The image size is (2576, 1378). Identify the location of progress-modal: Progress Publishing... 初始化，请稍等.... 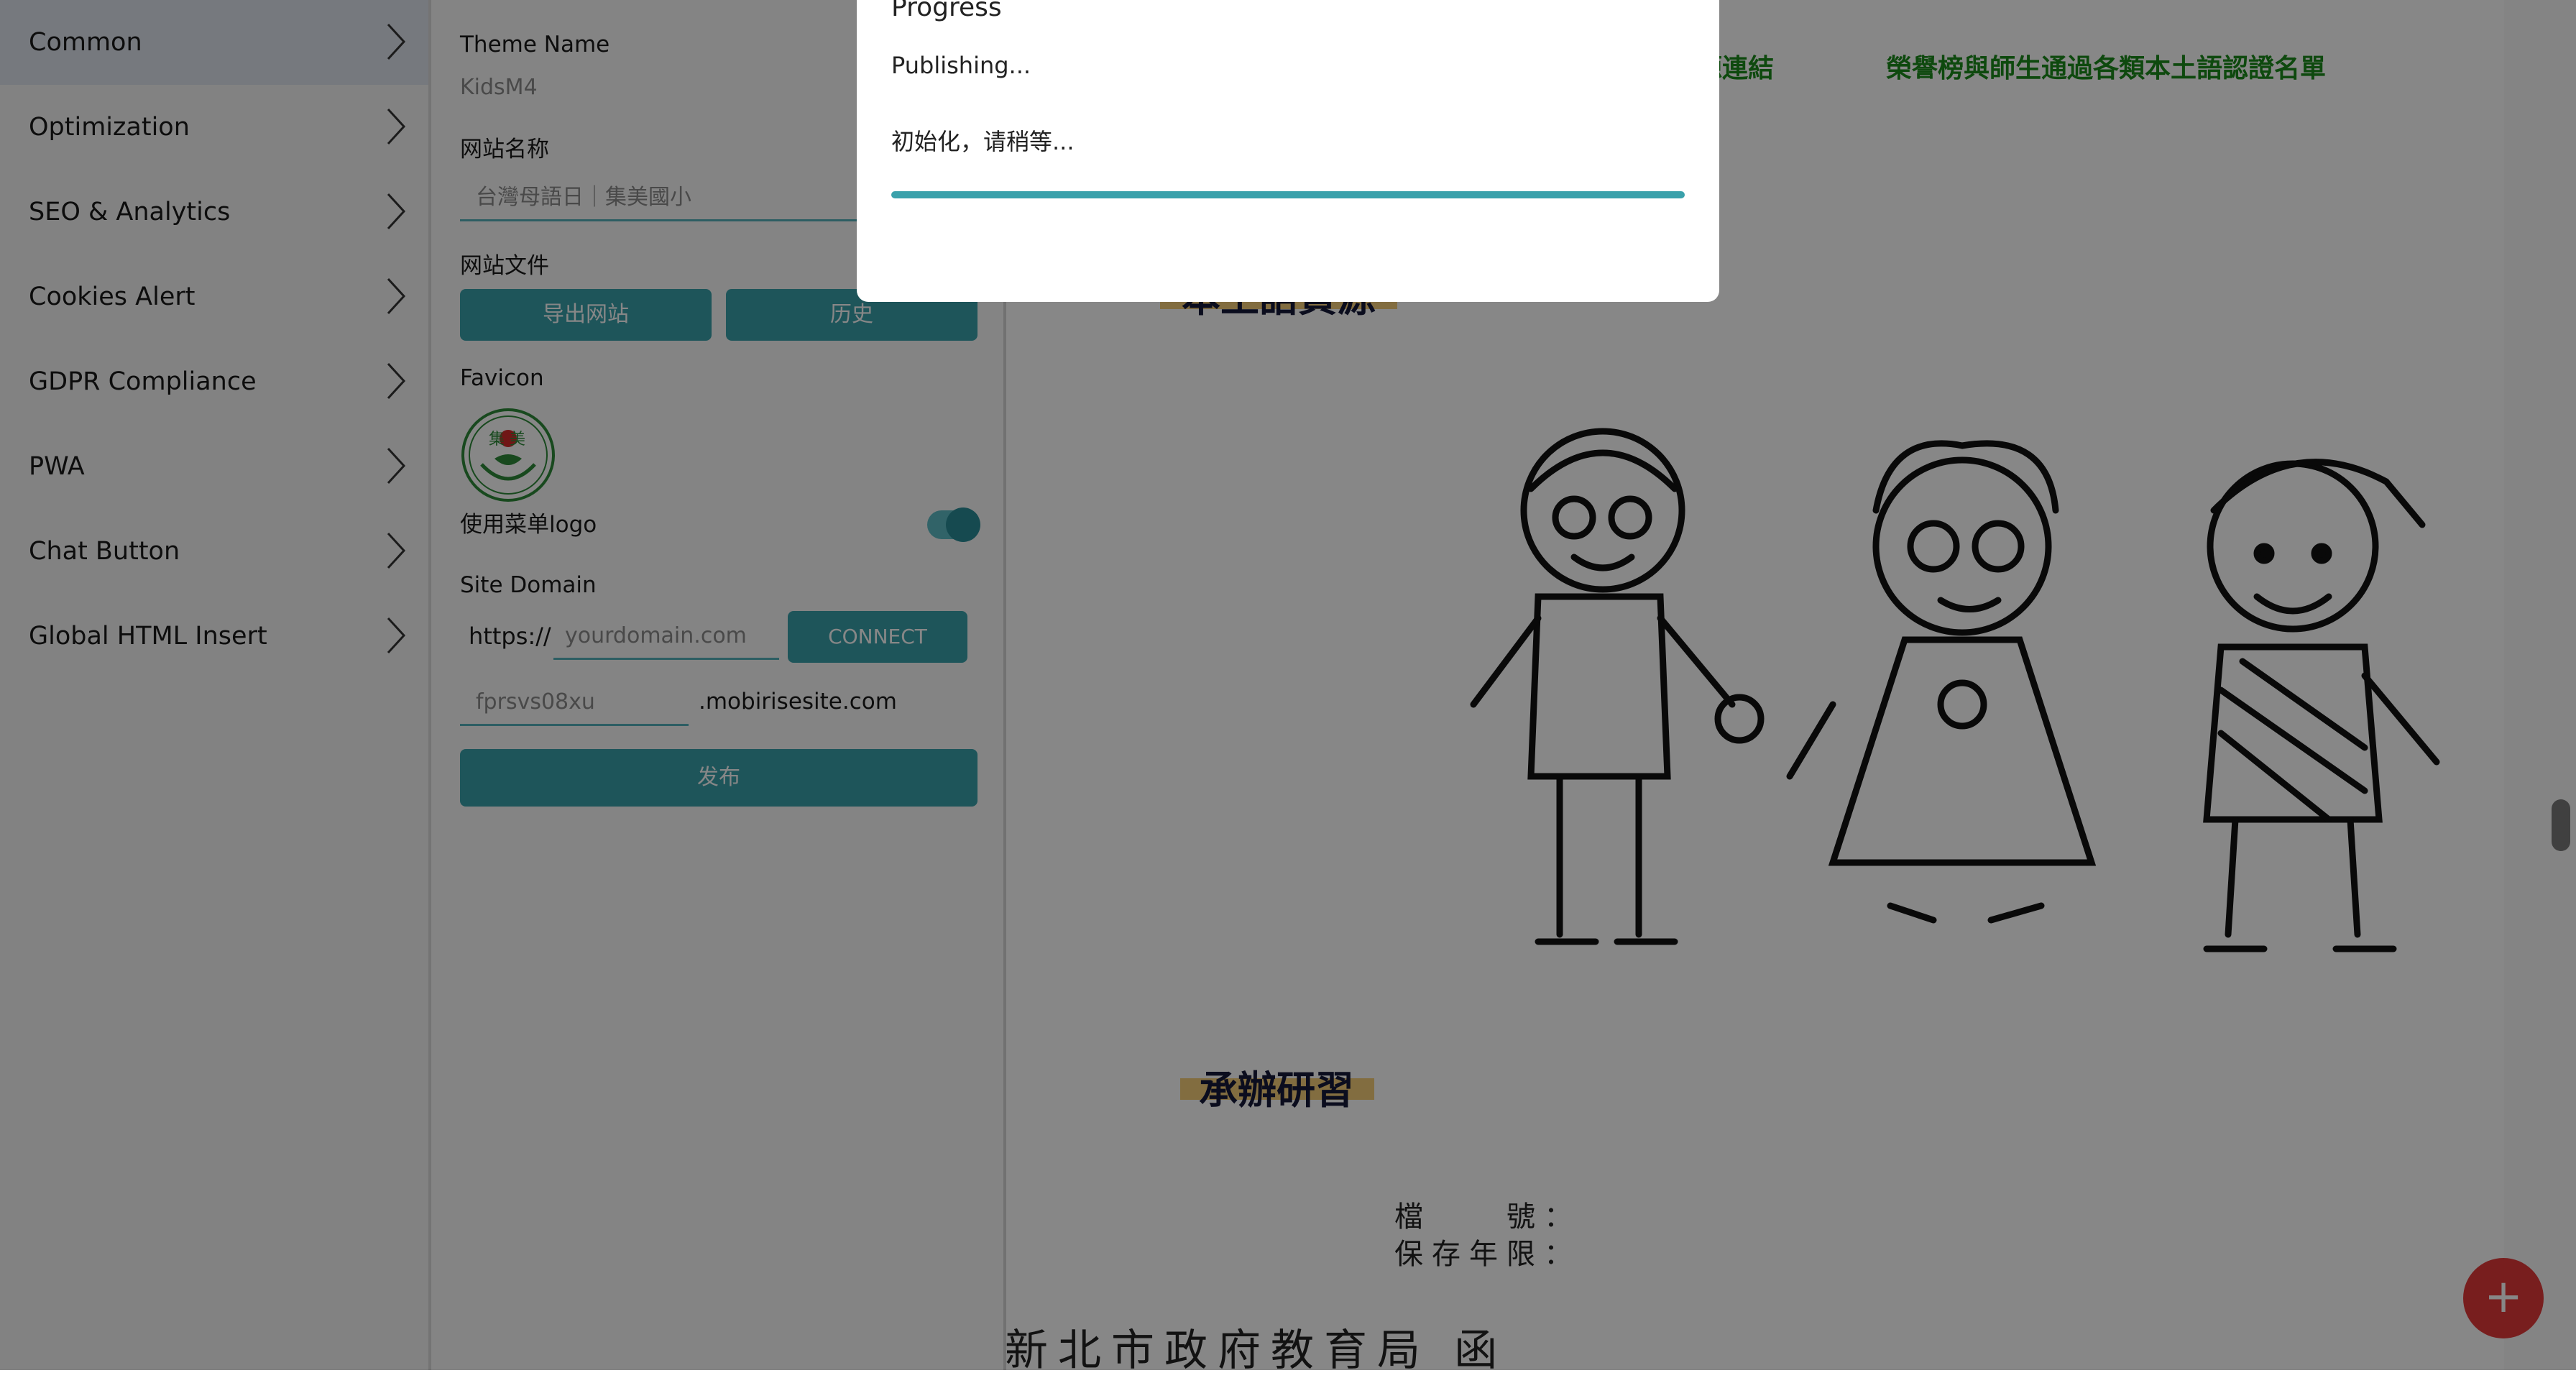
(1288, 151).